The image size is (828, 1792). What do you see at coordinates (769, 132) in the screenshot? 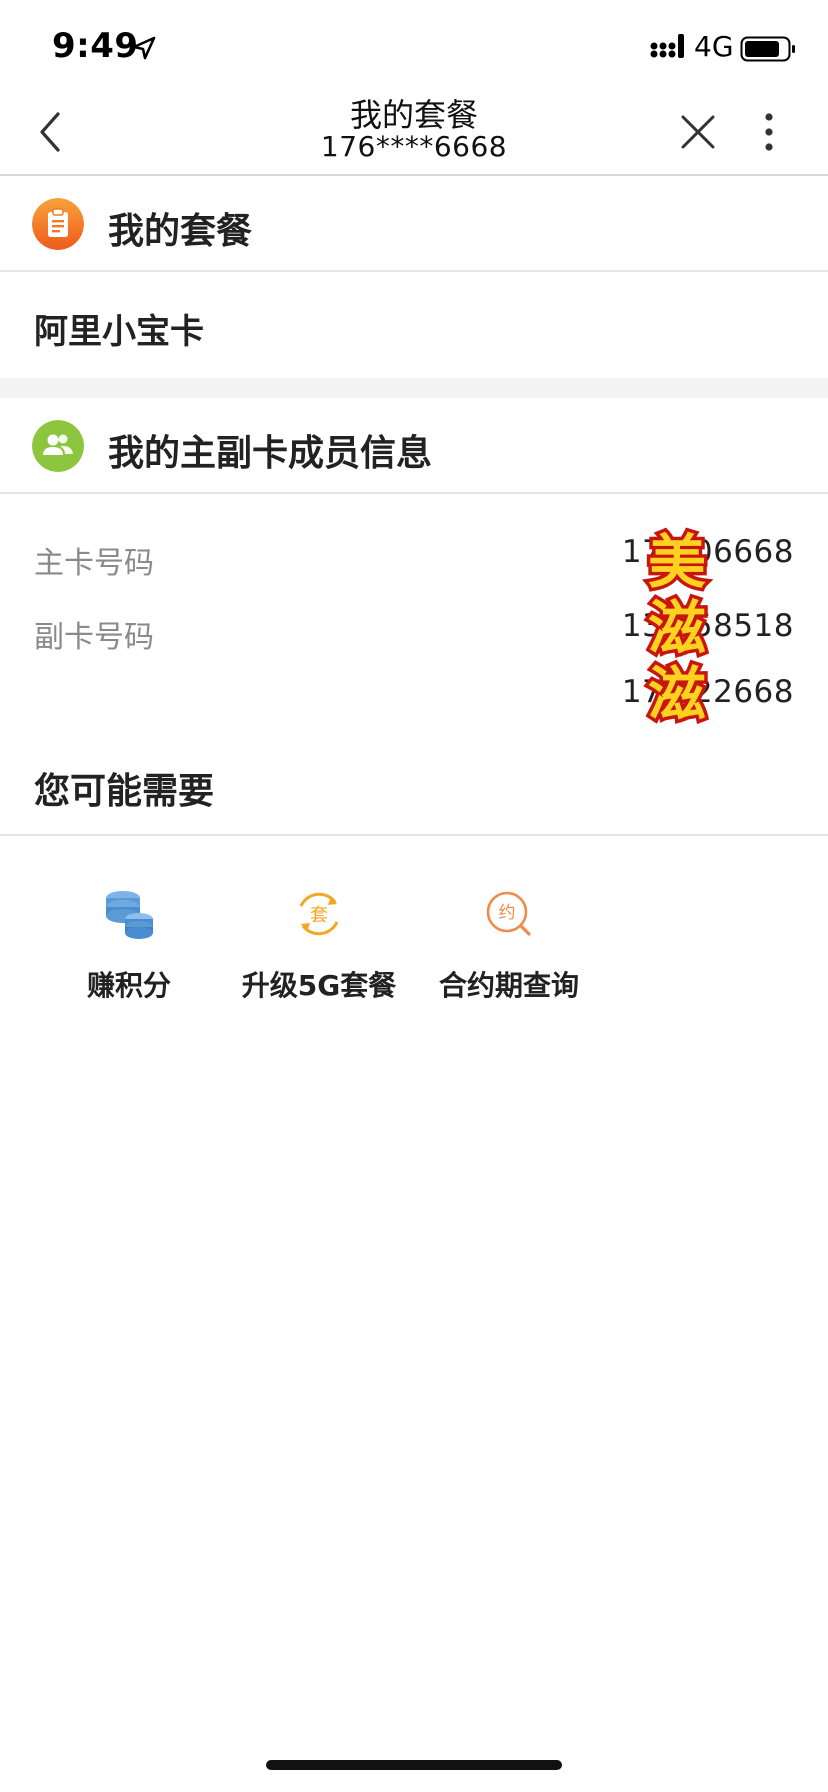
I see `more-icon` at bounding box center [769, 132].